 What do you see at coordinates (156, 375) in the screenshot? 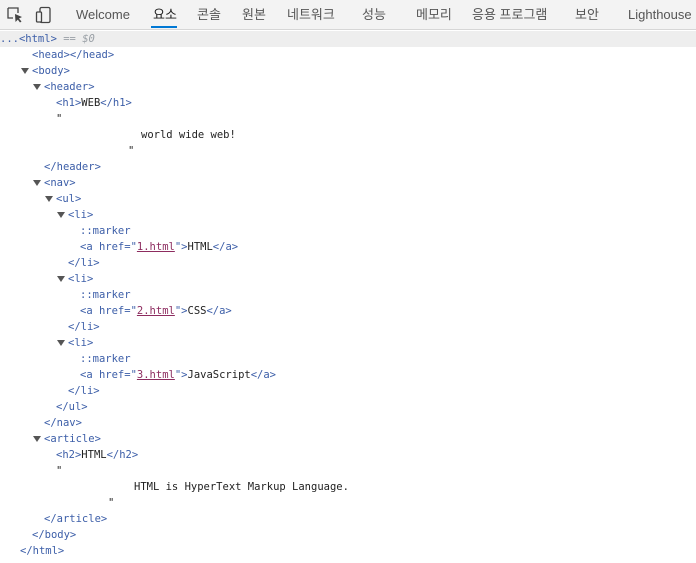
I see `href-link: 3.html` at bounding box center [156, 375].